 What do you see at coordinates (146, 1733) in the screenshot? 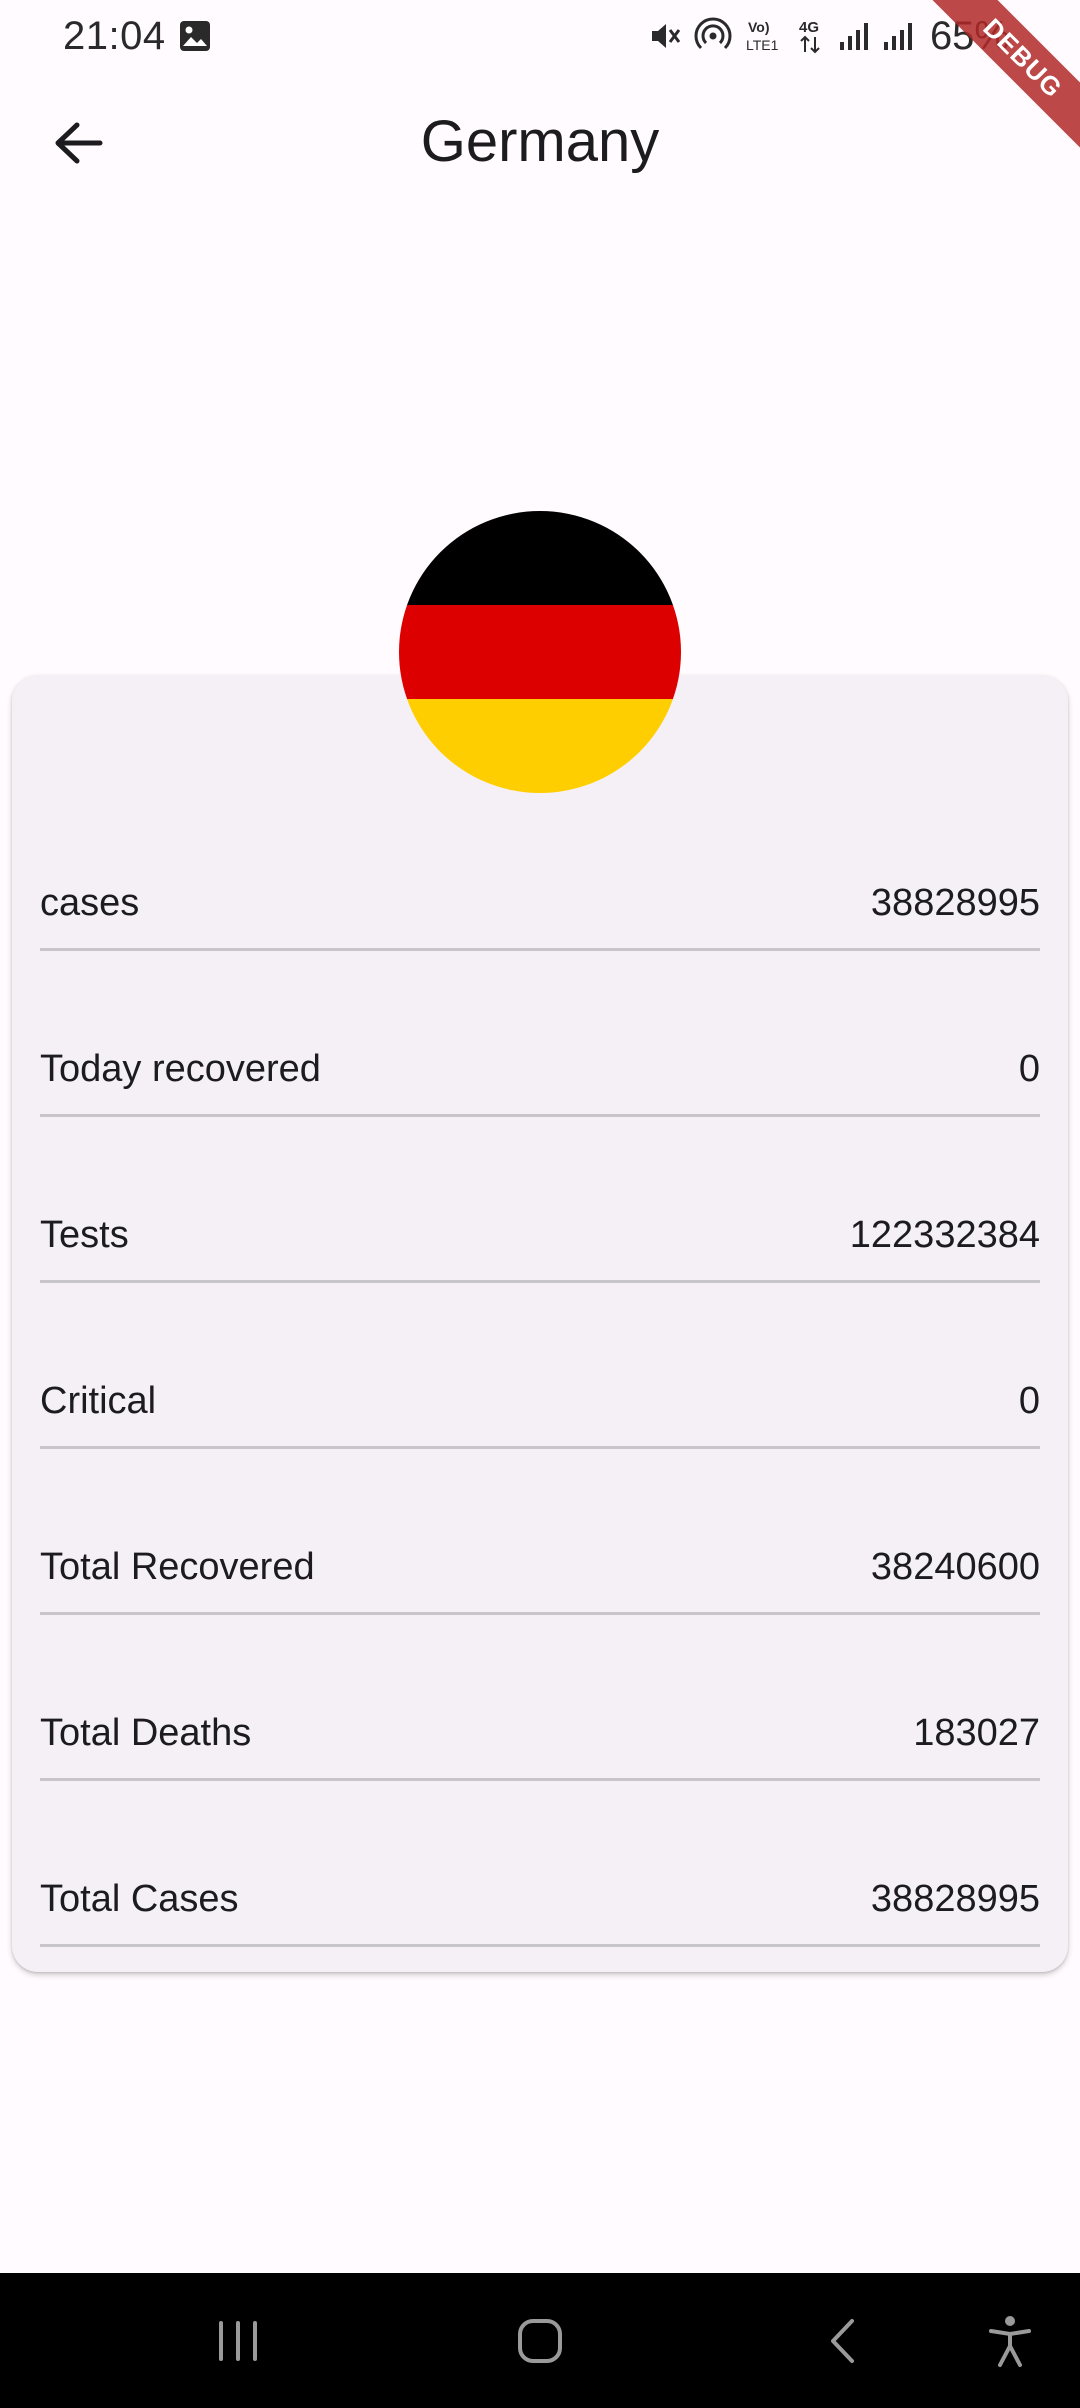
I see `stat-label: Total Deaths` at bounding box center [146, 1733].